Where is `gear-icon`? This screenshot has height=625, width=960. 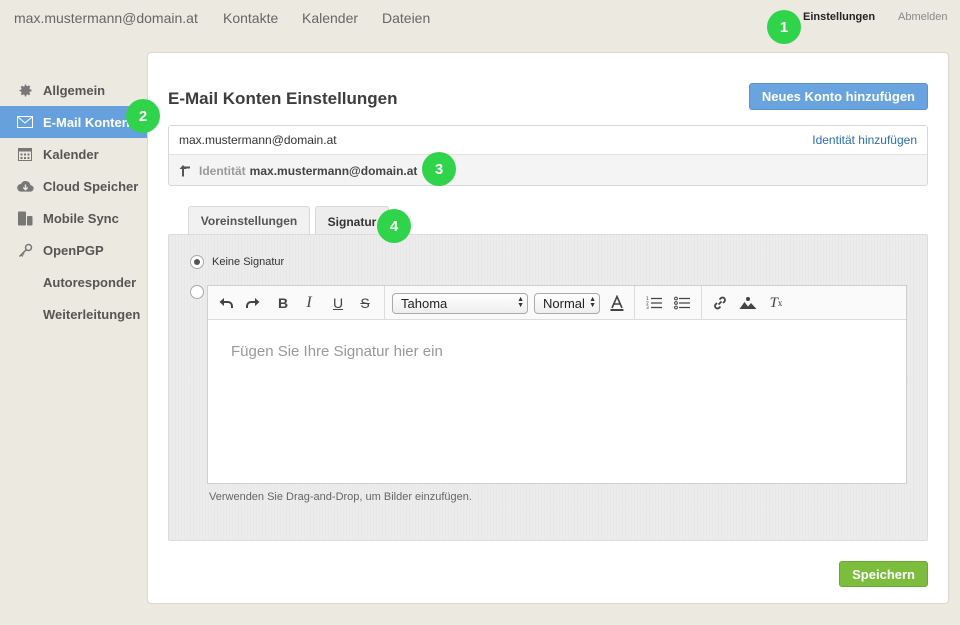
gear-icon is located at coordinates (25, 90).